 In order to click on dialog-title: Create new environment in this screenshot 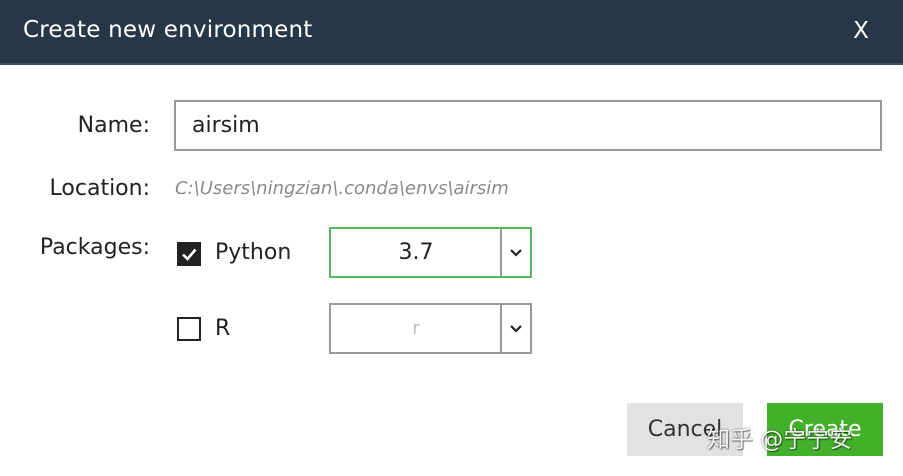, I will do `click(168, 30)`.